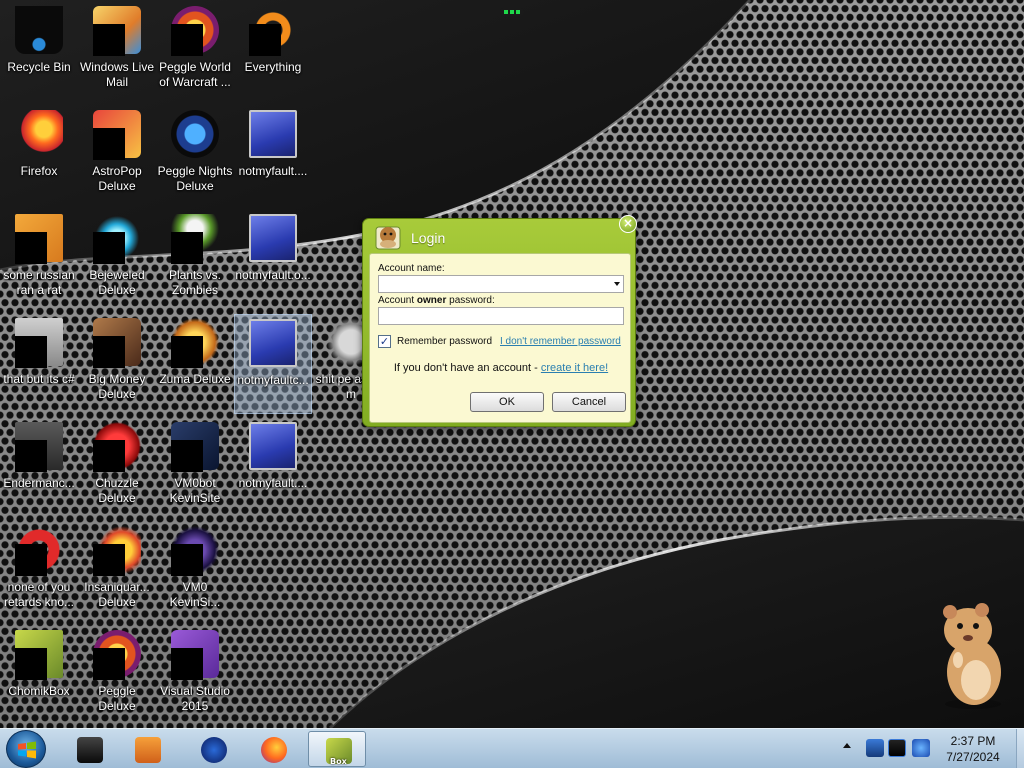 This screenshot has height=768, width=1024. Describe the element at coordinates (195, 655) in the screenshot. I see `visual-studio-icon` at that location.